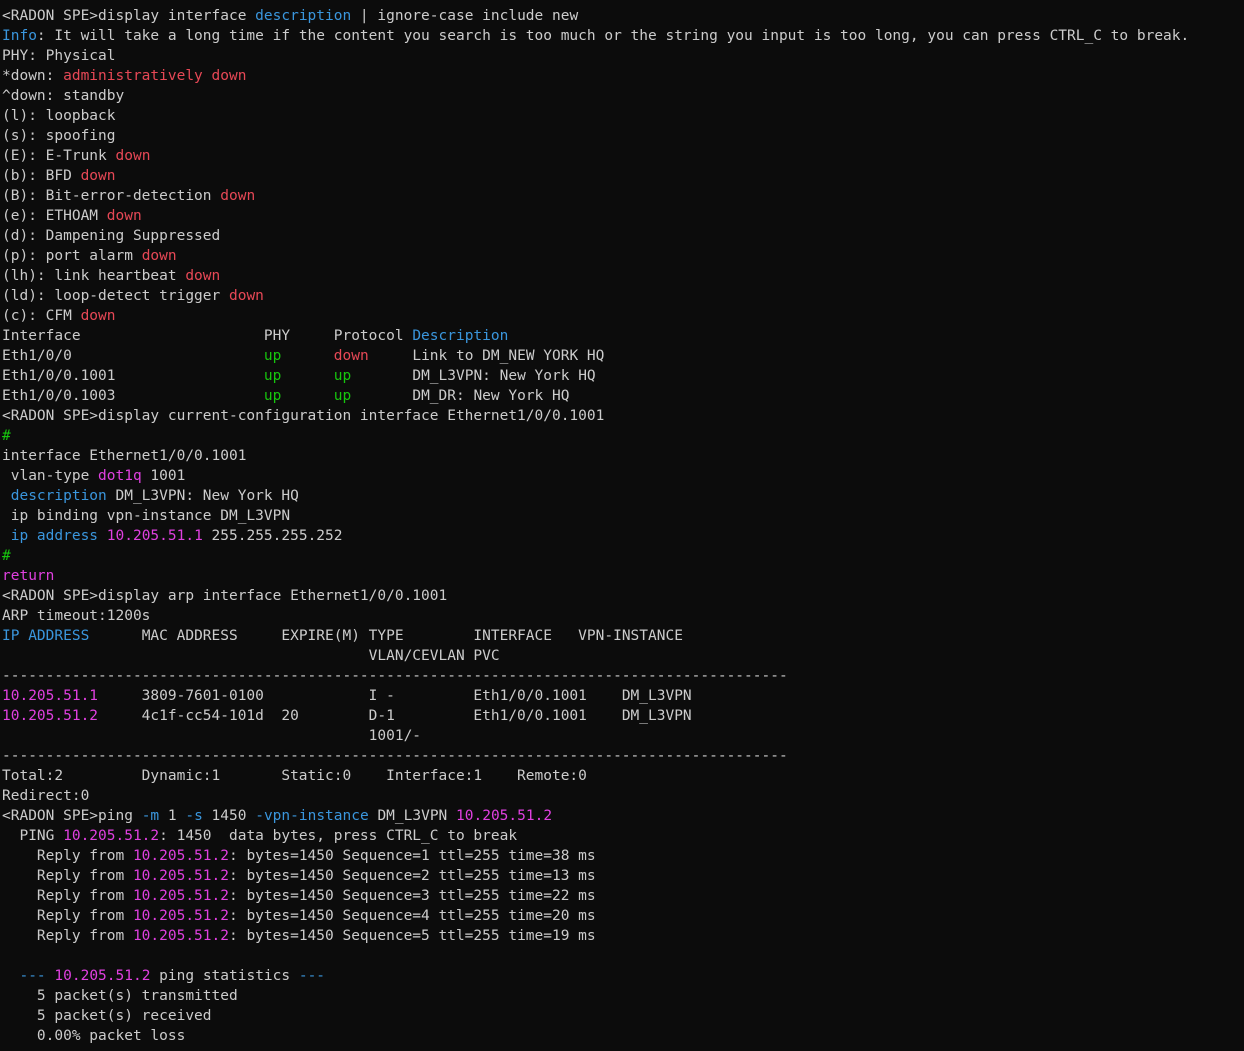 This screenshot has width=1244, height=1051. Describe the element at coordinates (623, 1036) in the screenshot. I see `terminal-line: 0.00% packet loss` at that location.